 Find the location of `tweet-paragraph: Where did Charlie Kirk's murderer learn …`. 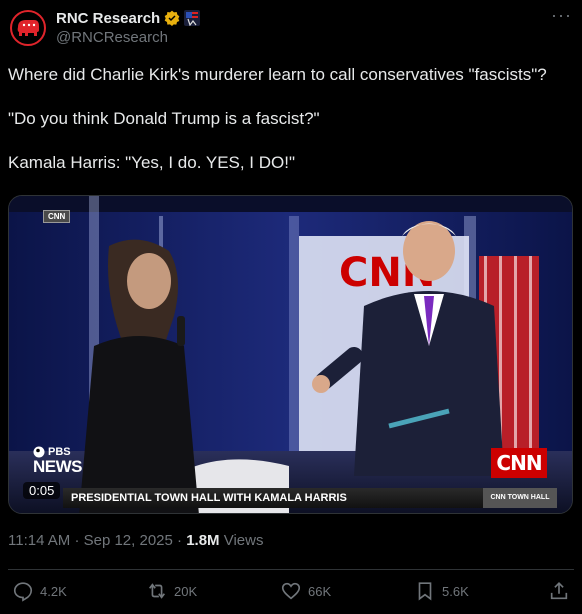

tweet-paragraph: Where did Charlie Kirk's murderer learn … is located at coordinates (277, 74).